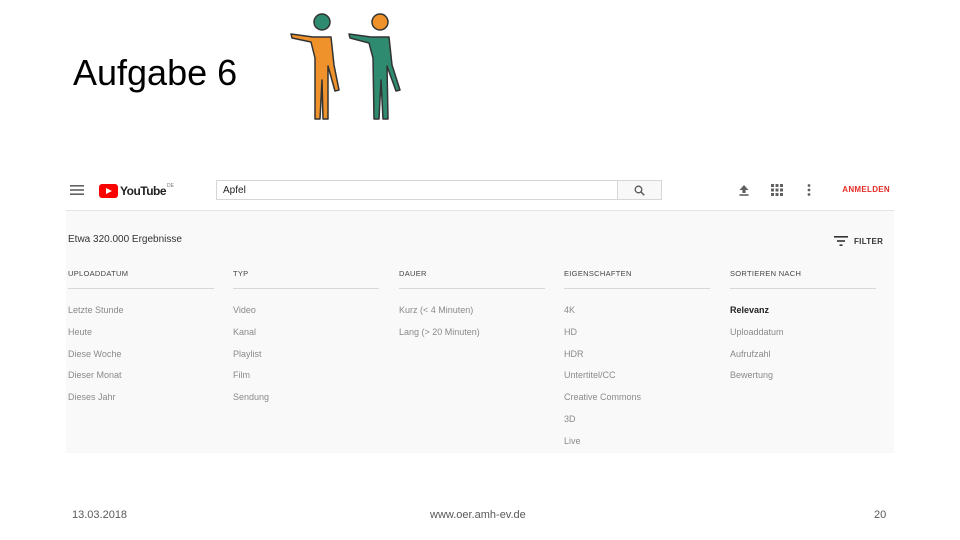 This screenshot has height=540, width=960. I want to click on footer-url: www.oer.amh-ev.de, so click(478, 515).